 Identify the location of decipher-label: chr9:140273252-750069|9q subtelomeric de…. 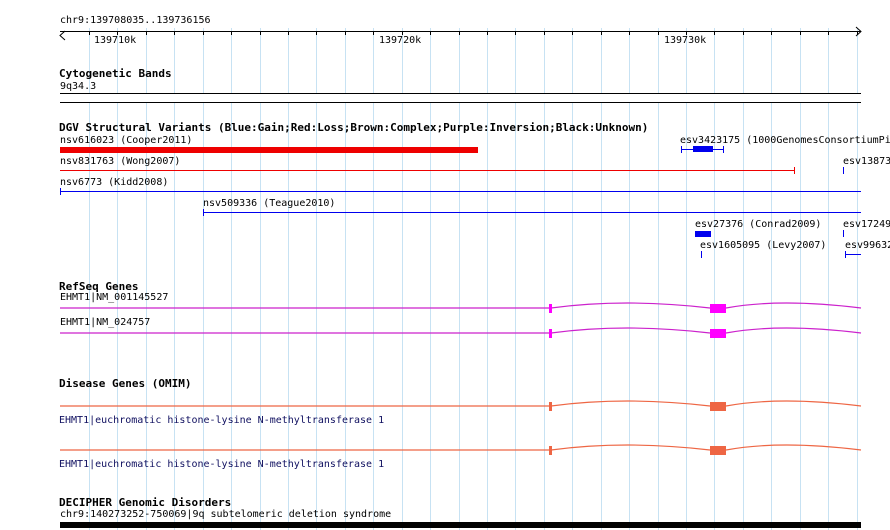
(225, 515).